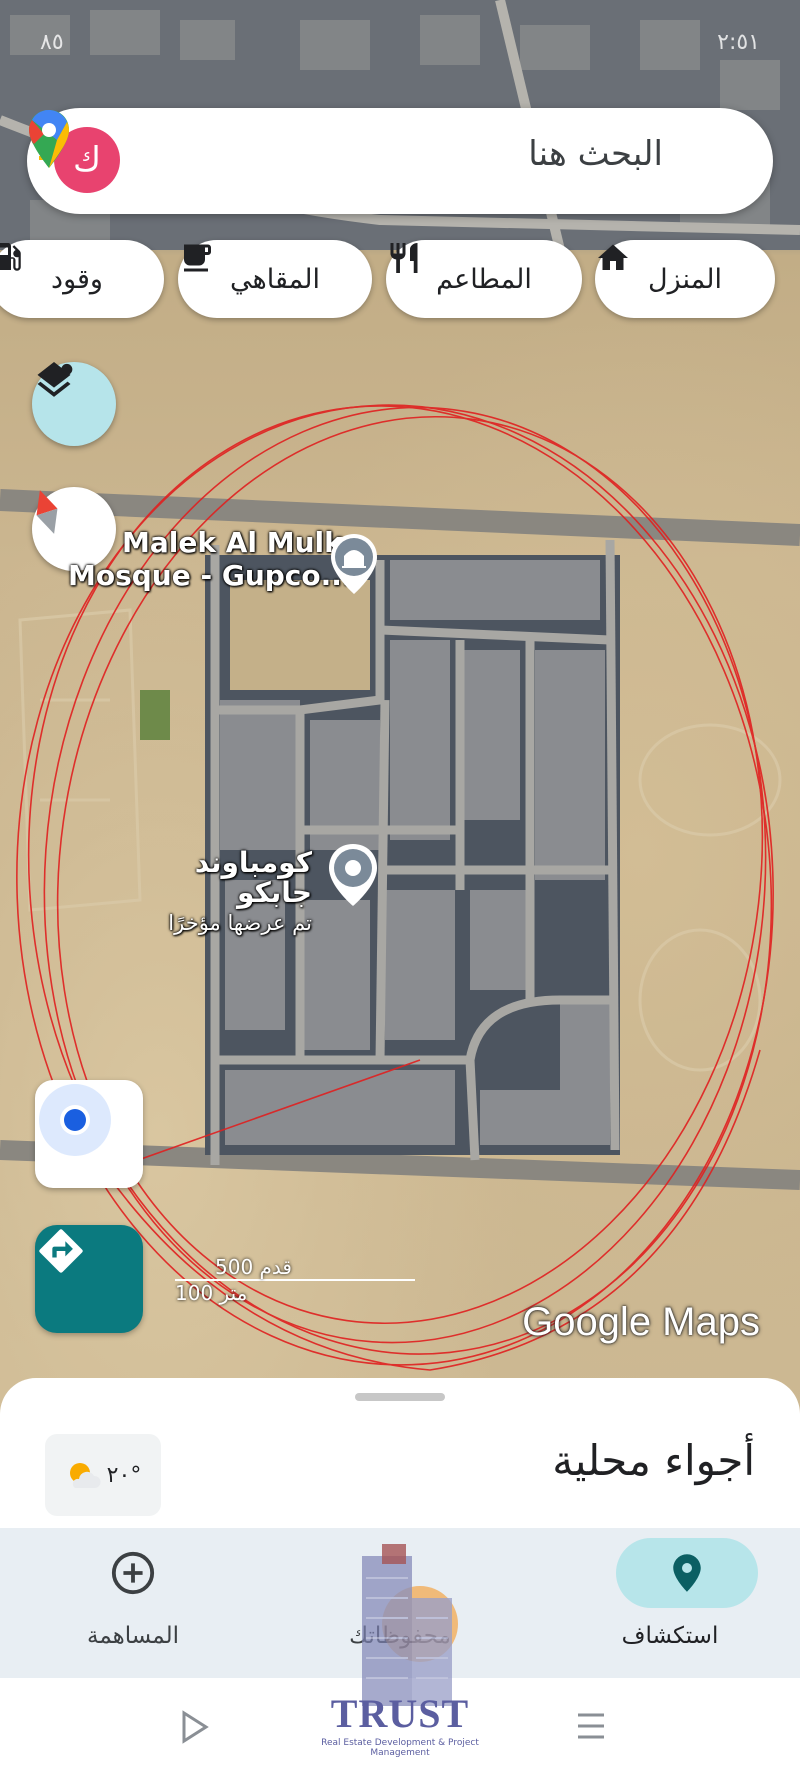 This screenshot has height=1777, width=800. I want to click on nav-explore: استكشاف, so click(670, 1603).